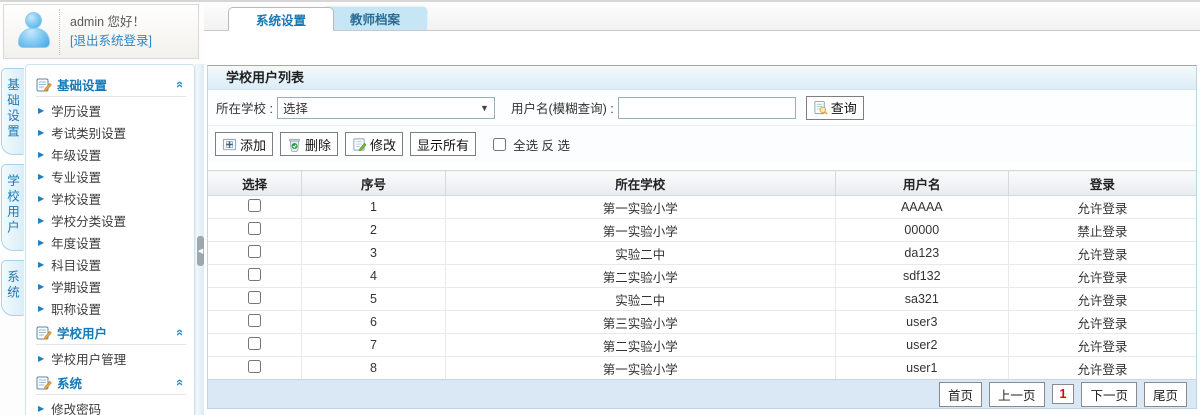 Image resolution: width=1200 pixels, height=415 pixels. What do you see at coordinates (373, 299) in the screenshot?
I see `row-index-cell: 5` at bounding box center [373, 299].